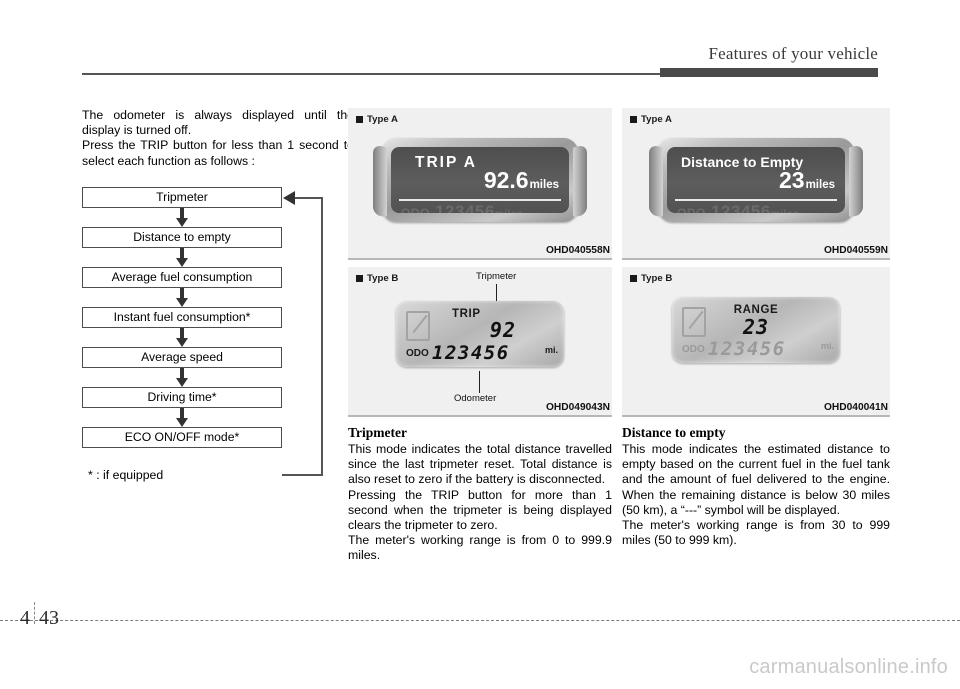  I want to click on flow-box-driving-time: Driving time*, so click(182, 397).